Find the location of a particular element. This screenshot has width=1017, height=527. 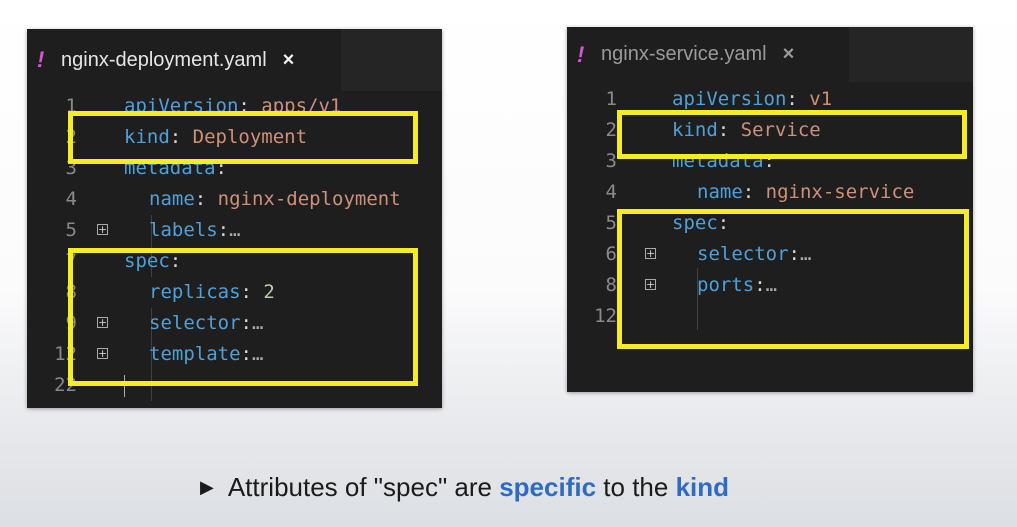

expand-fold-icon: + is located at coordinates (102, 229).